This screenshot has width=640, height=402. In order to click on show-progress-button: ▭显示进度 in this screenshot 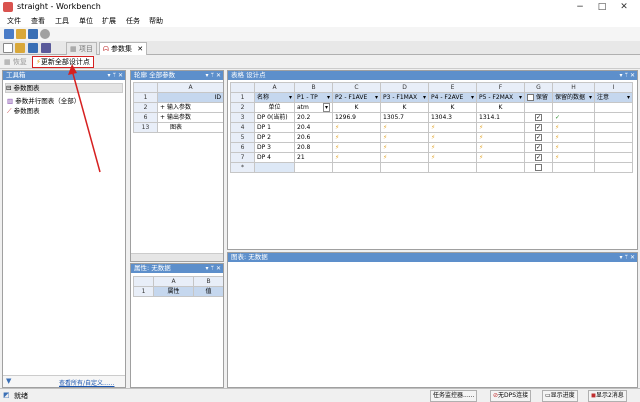, I will do `click(560, 396)`.